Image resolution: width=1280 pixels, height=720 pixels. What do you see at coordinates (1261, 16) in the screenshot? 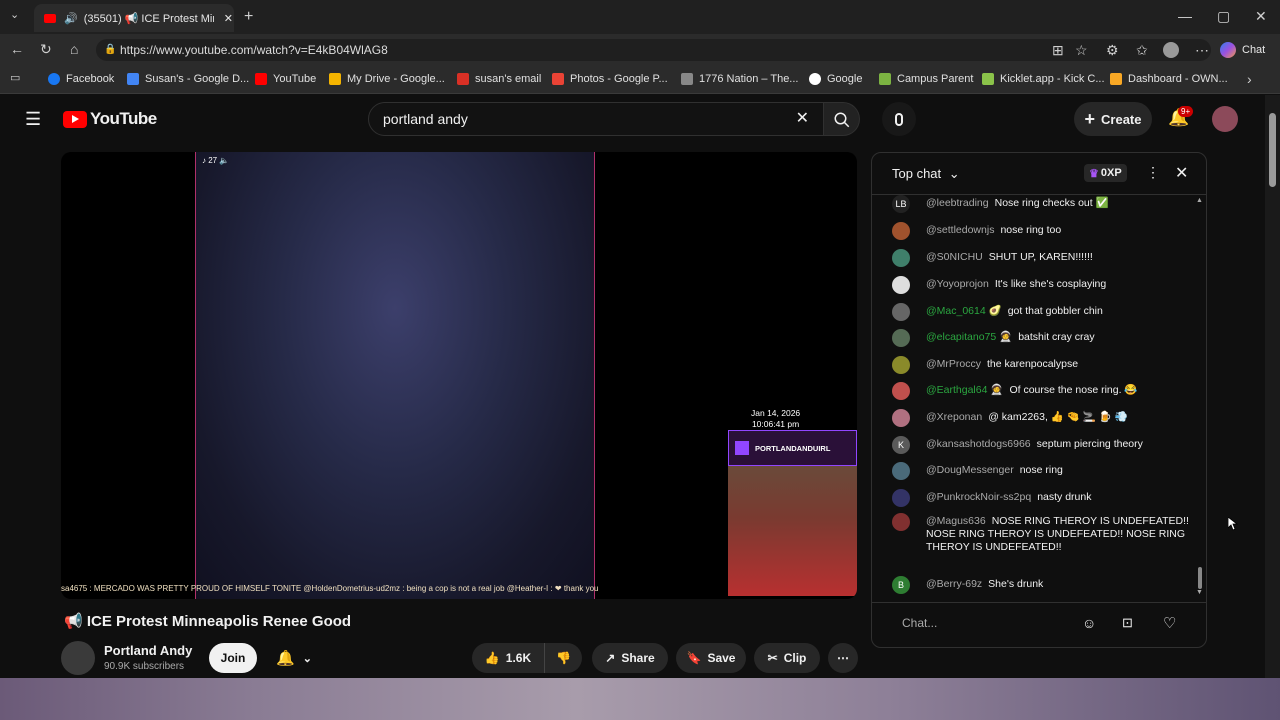
I see `window-close-icon: ✕` at bounding box center [1261, 16].